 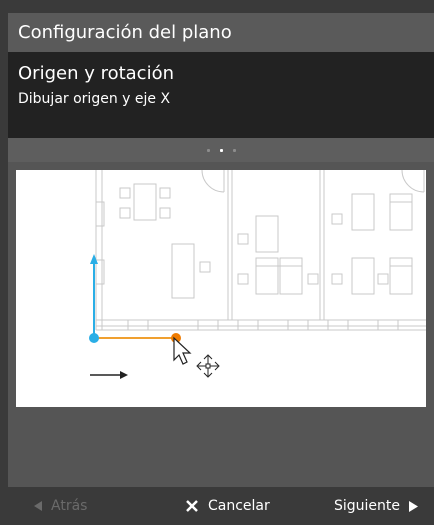 I want to click on origin-point, so click(x=94, y=338).